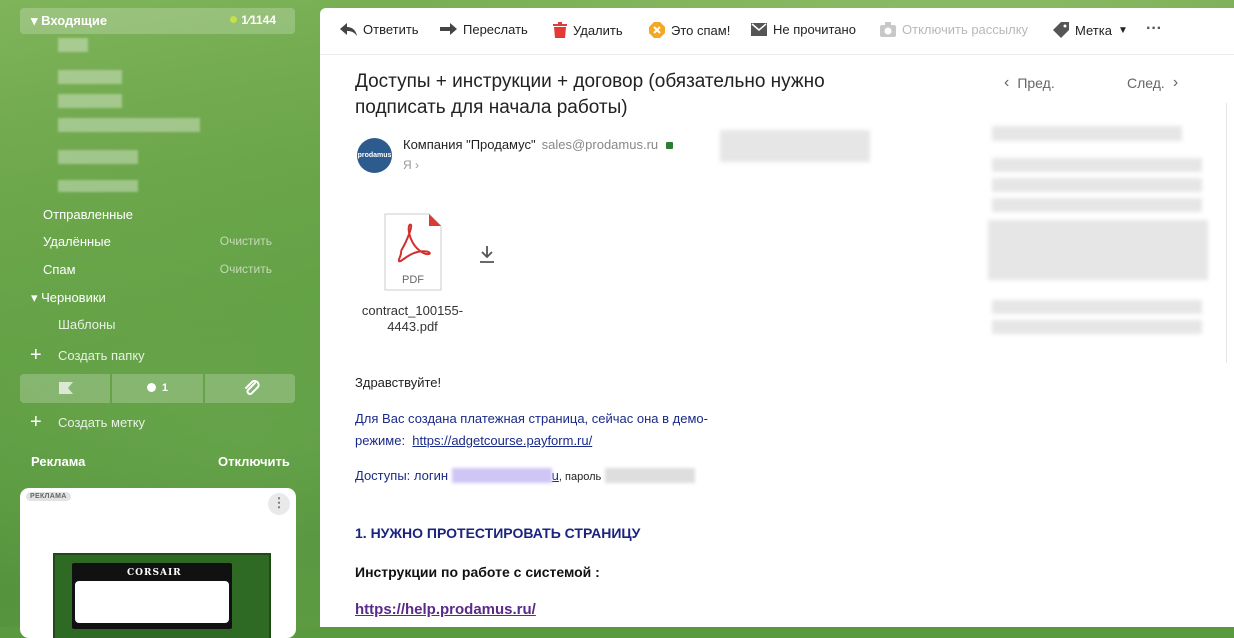 The height and width of the screenshot is (638, 1234). What do you see at coordinates (1036, 83) in the screenshot?
I see `prev-label: Пред.` at bounding box center [1036, 83].